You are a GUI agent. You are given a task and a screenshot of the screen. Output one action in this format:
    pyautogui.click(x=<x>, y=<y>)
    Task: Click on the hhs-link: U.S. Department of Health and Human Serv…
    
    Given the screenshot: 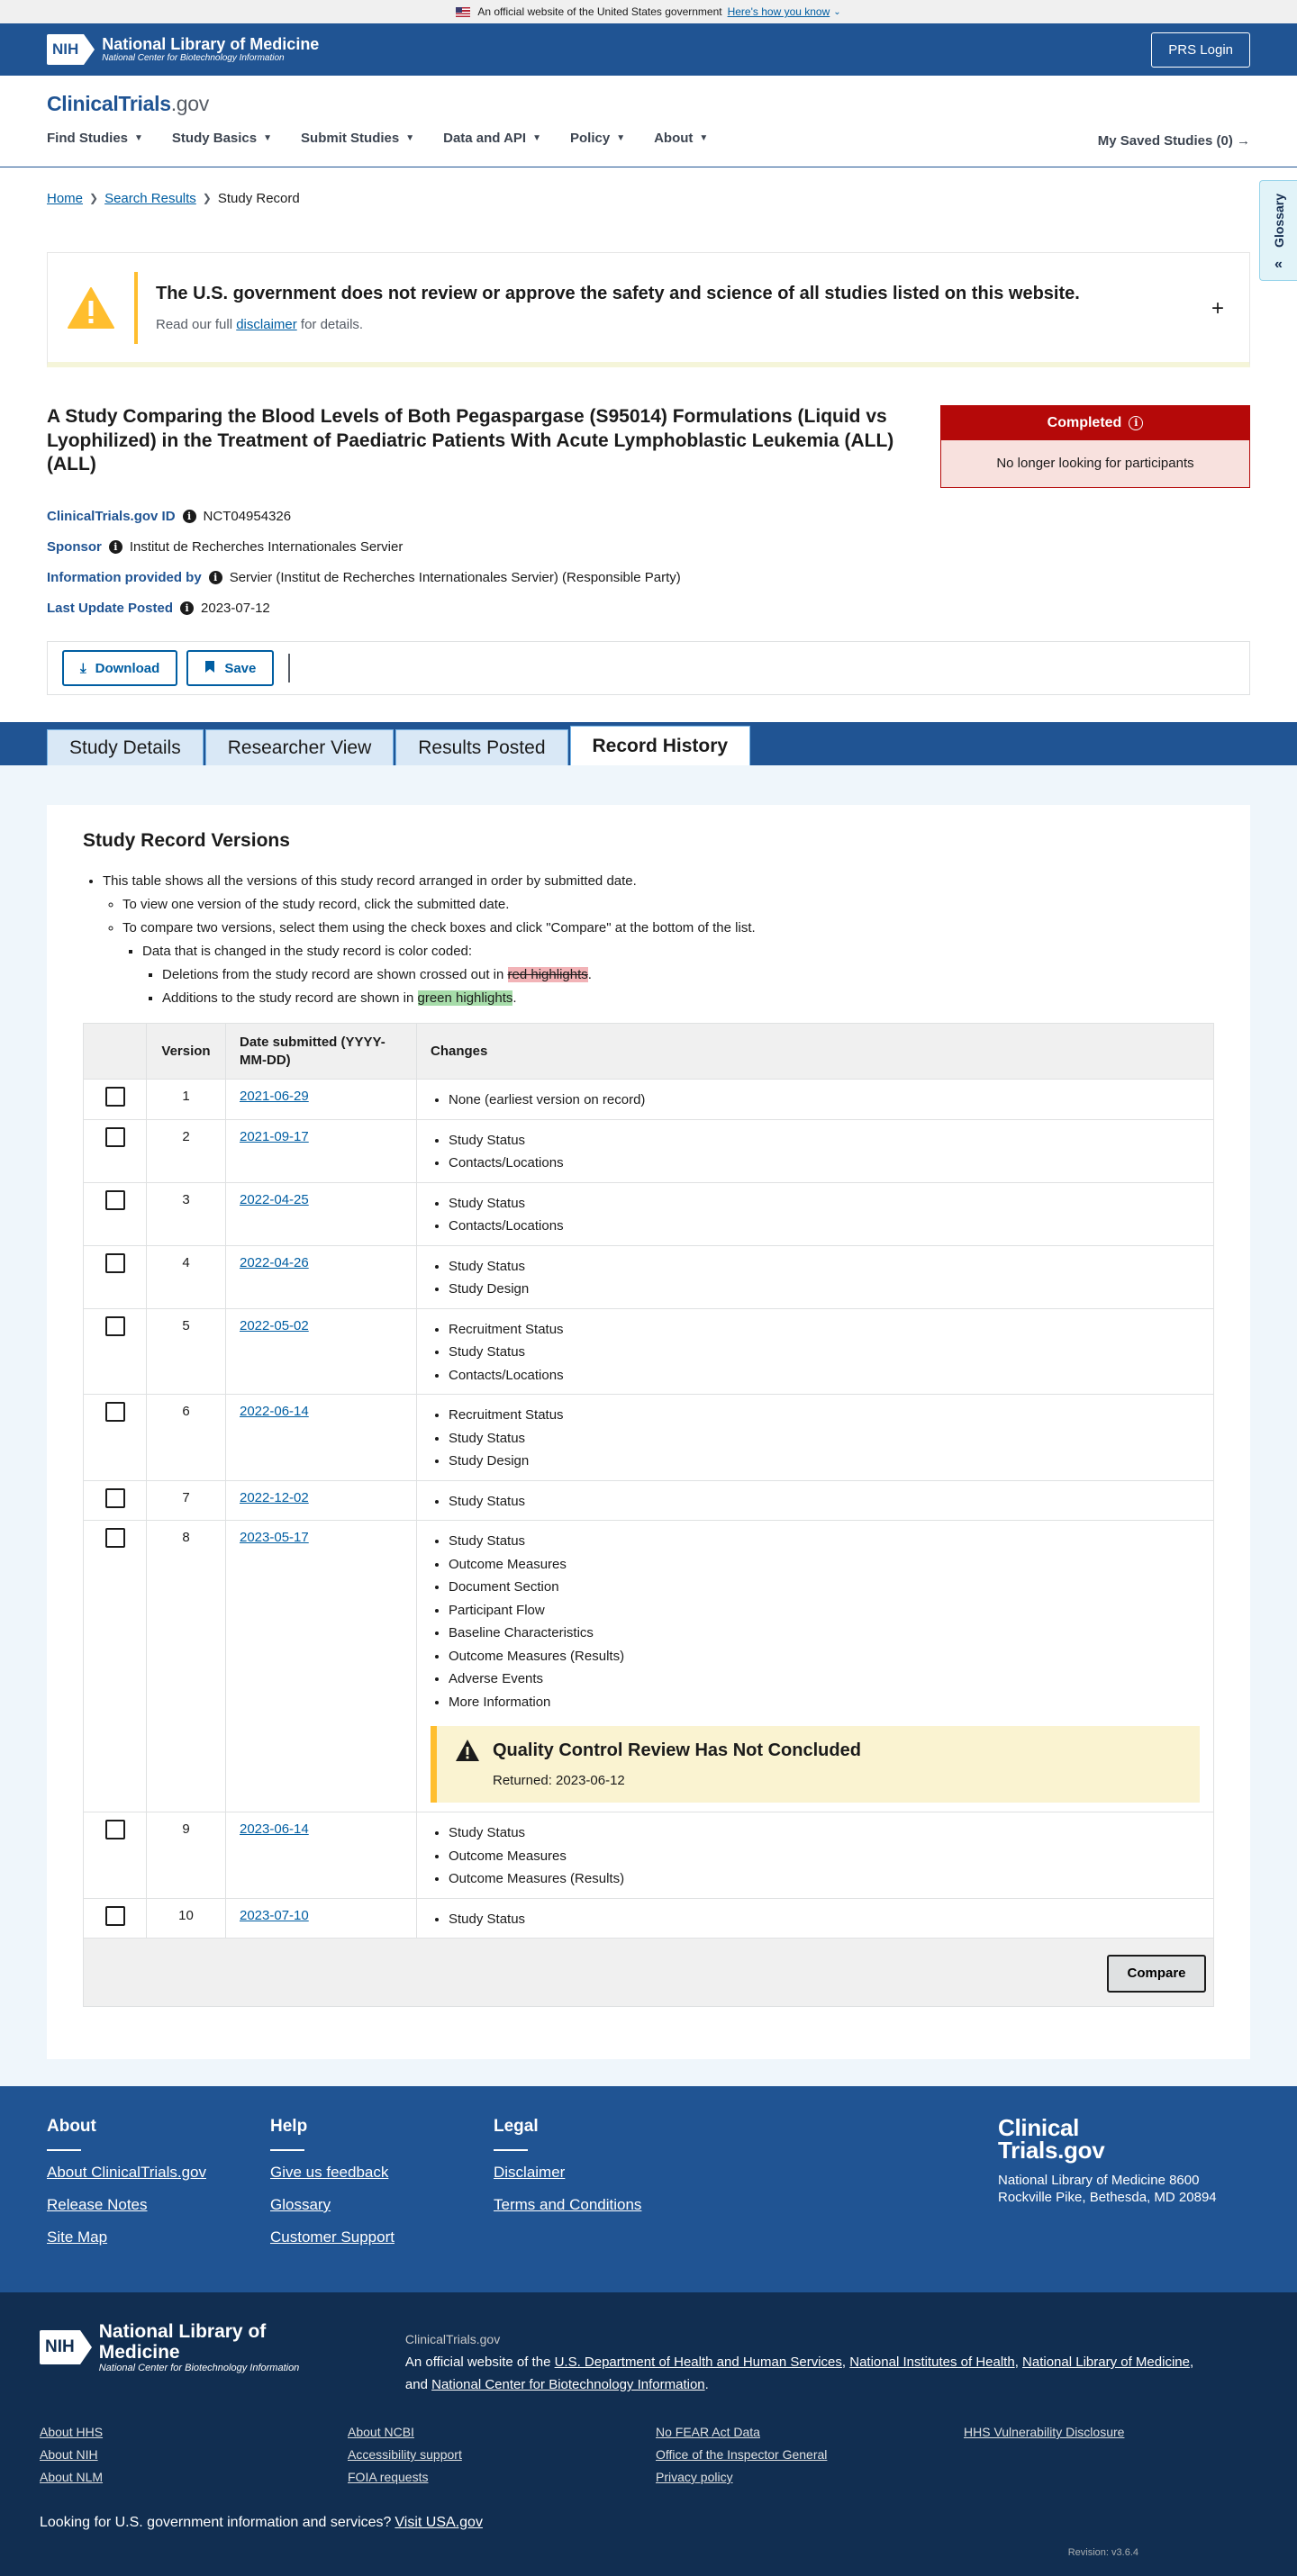 What is the action you would take?
    pyautogui.click(x=698, y=2362)
    